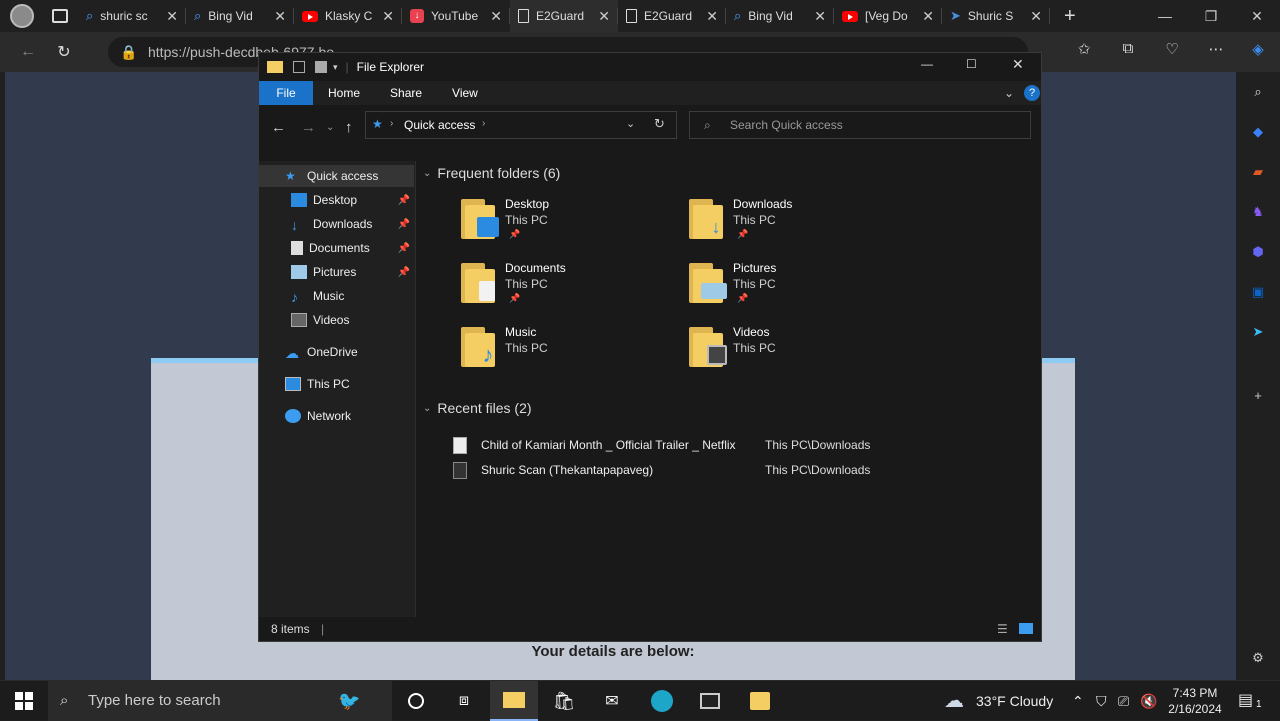 The height and width of the screenshot is (721, 1280). I want to click on clock: 7:43 PM 2/16/2024, so click(1195, 701).